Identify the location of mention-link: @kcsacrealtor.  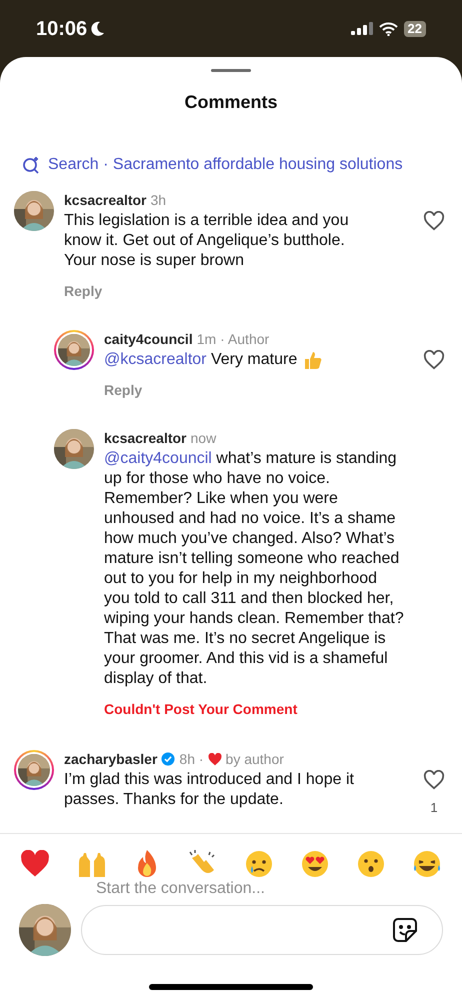
(155, 359).